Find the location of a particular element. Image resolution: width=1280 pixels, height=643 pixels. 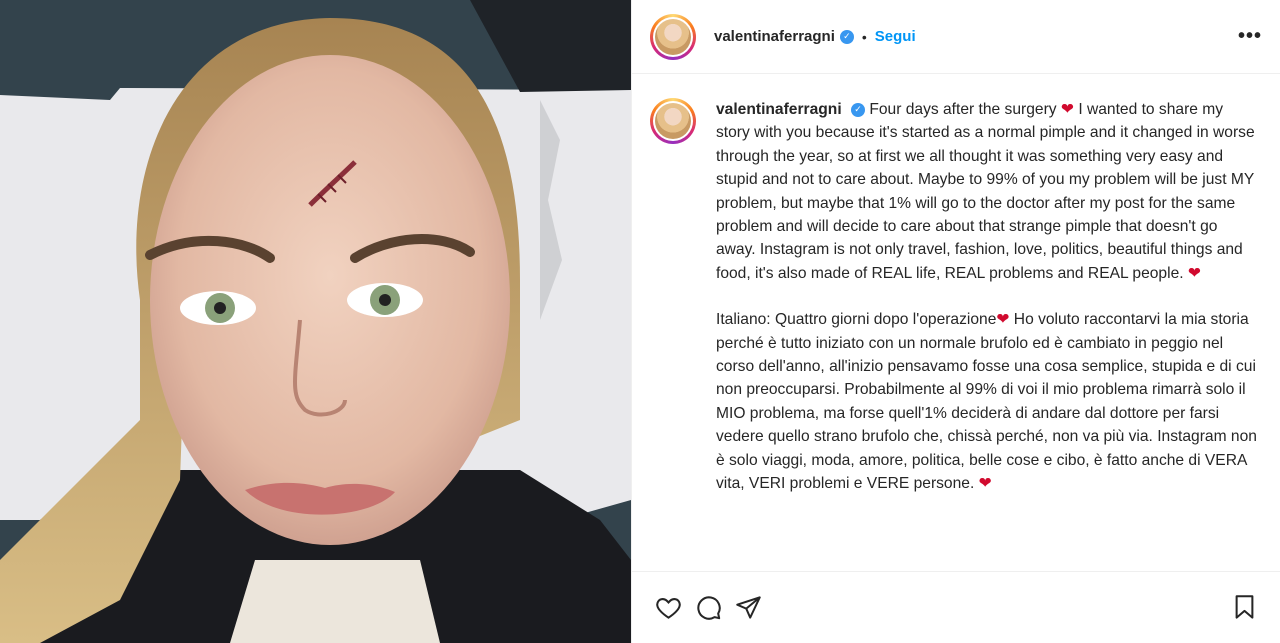

bookmark-icon is located at coordinates (1244, 607).